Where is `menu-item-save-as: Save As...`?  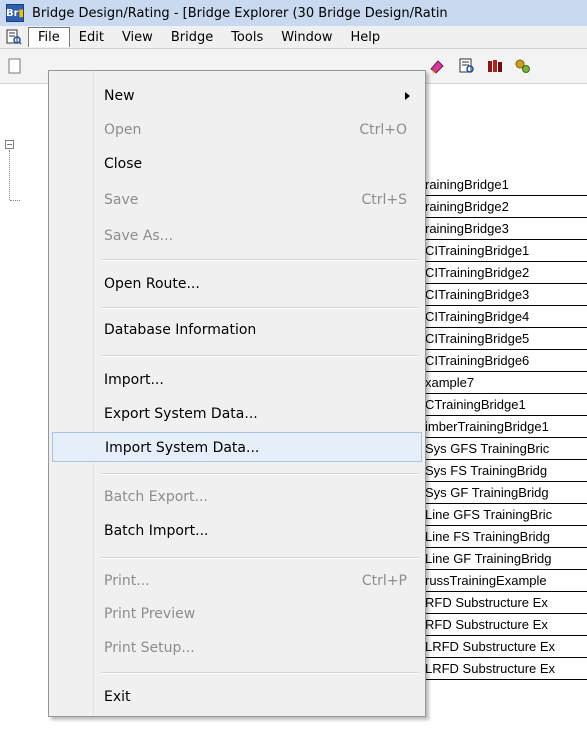 menu-item-save-as: Save As... is located at coordinates (237, 236).